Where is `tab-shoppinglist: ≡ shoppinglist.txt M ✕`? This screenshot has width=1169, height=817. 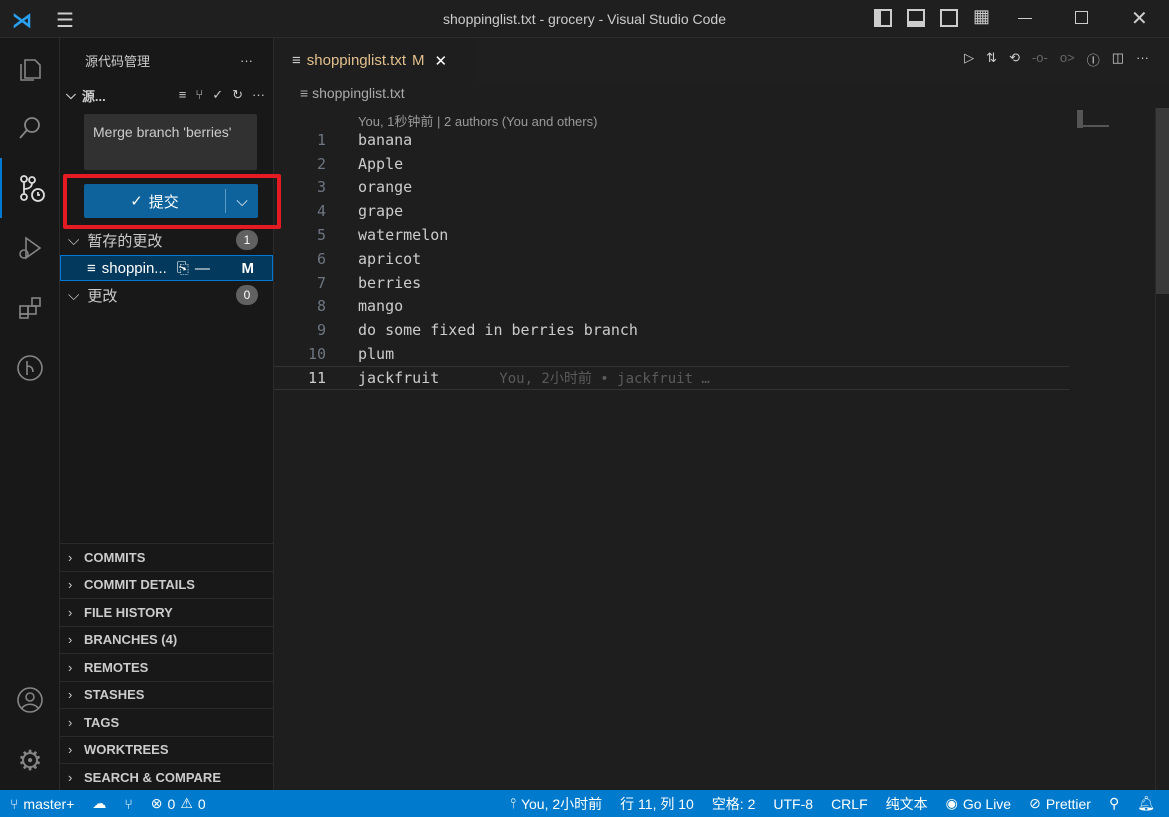
tab-shoppinglist: ≡ shoppinglist.txt M ✕ is located at coordinates (374, 60).